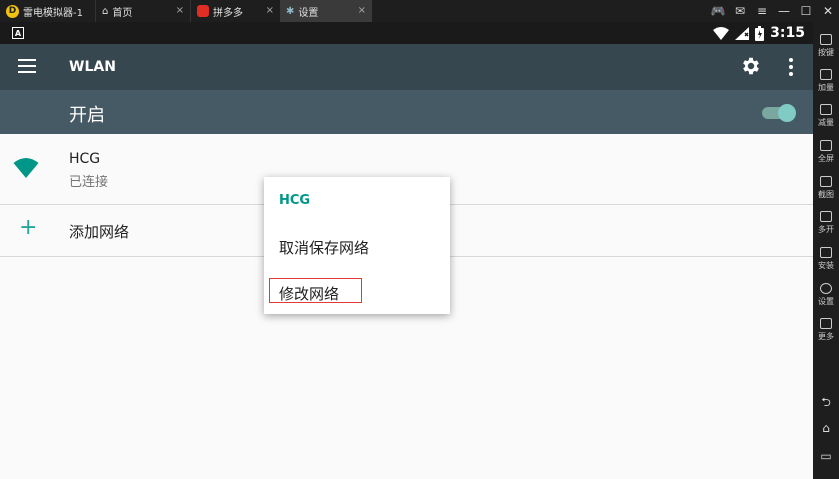  I want to click on context-menu-title: HCG, so click(295, 200).